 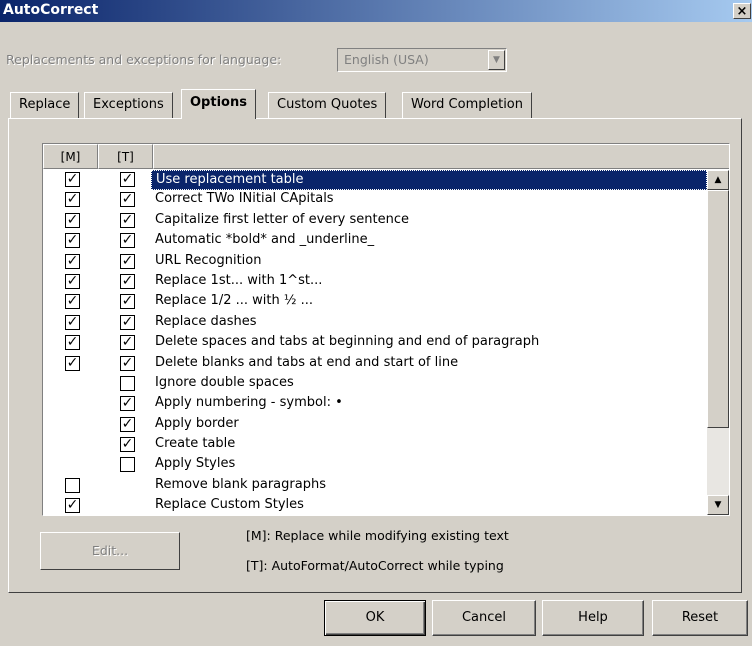 What do you see at coordinates (375, 618) in the screenshot?
I see `ok-button: OK` at bounding box center [375, 618].